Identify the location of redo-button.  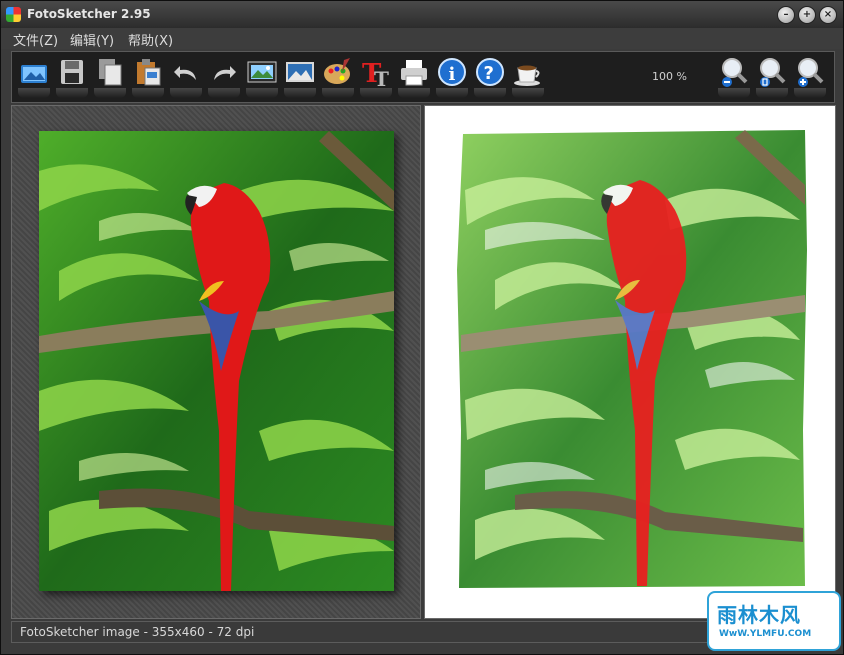
(224, 77).